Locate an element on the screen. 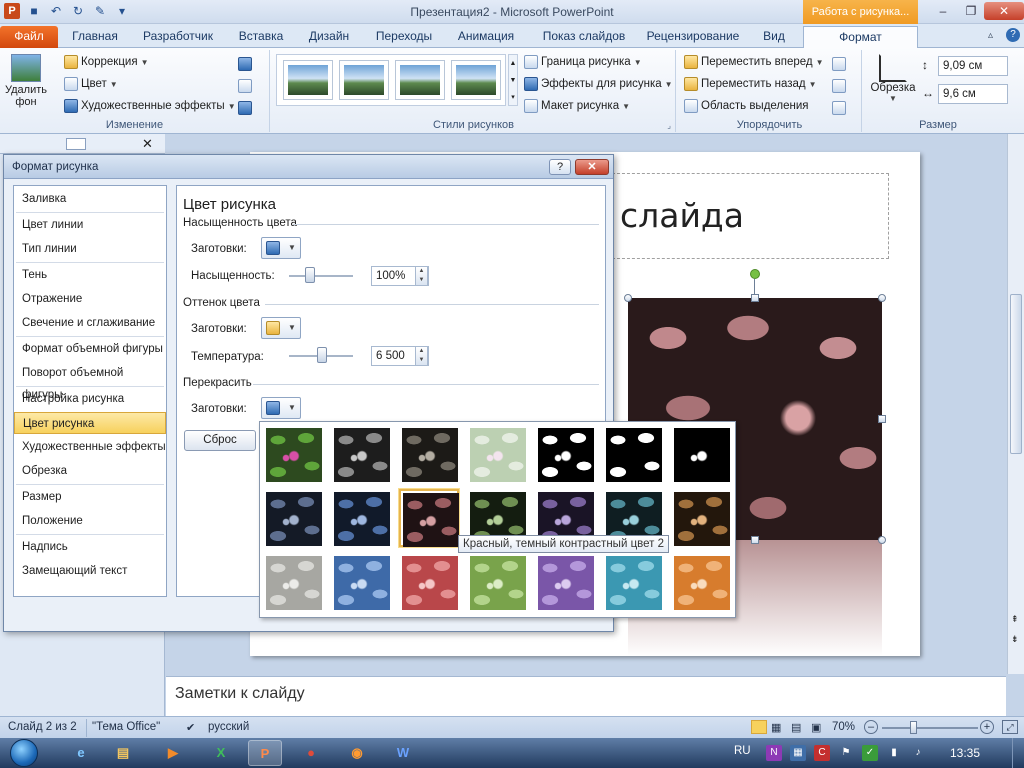 The width and height of the screenshot is (1024, 768). firefox-icon: ◉ is located at coordinates (357, 753).